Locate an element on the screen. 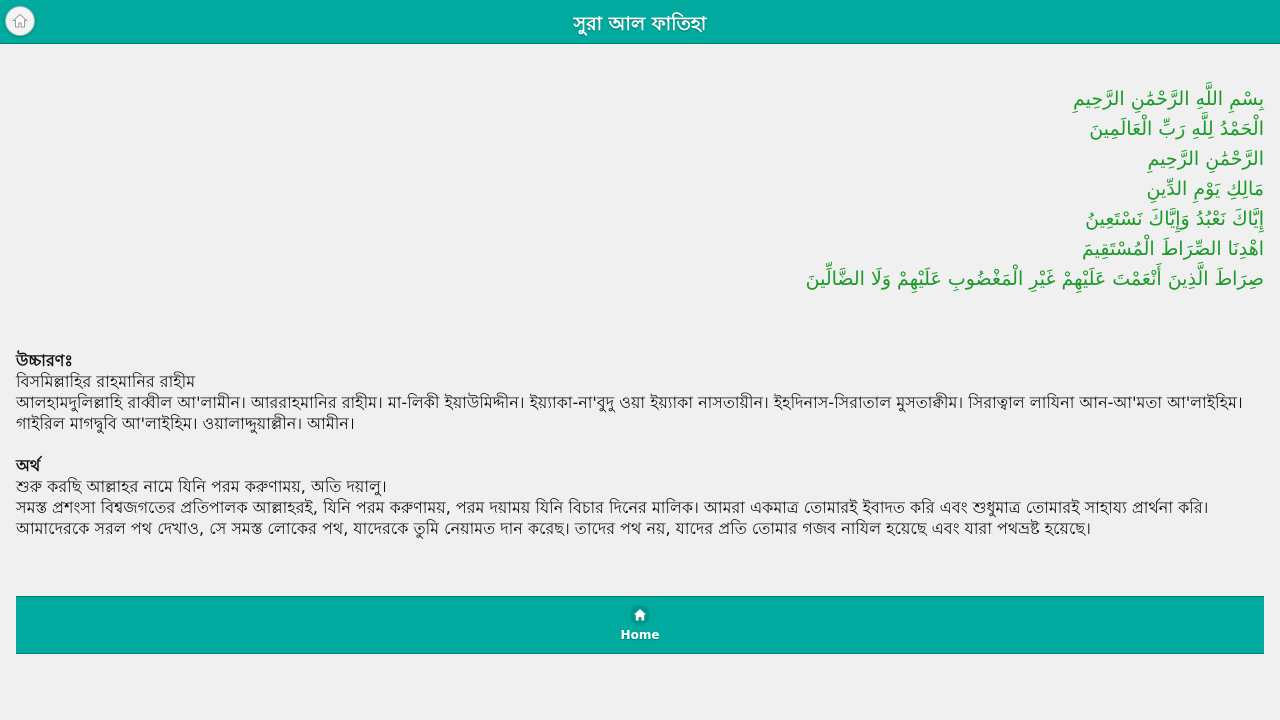  footer-home-label: Home is located at coordinates (640, 635).